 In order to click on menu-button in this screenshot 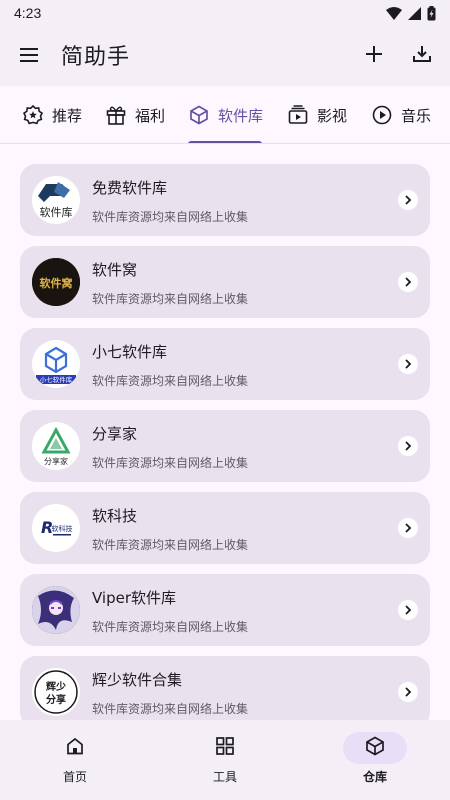, I will do `click(29, 56)`.